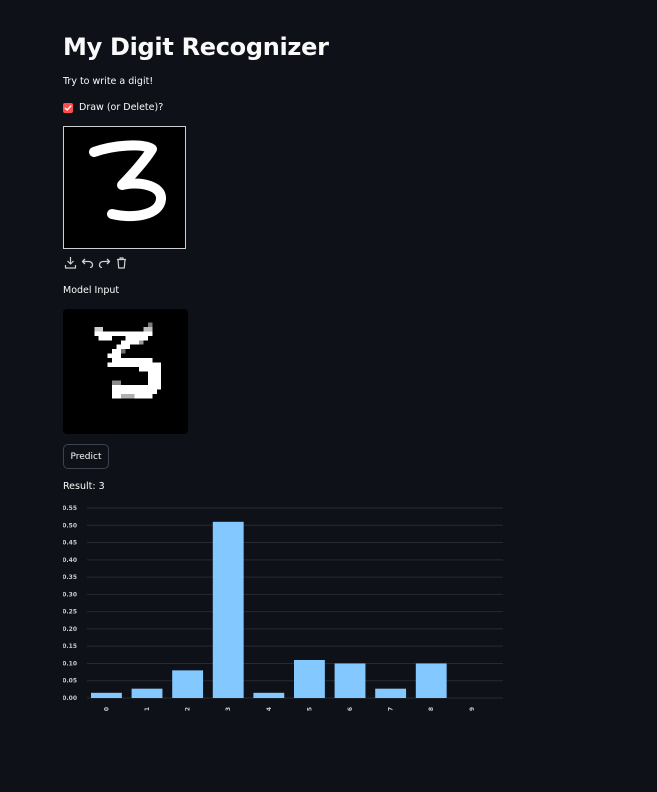 This screenshot has height=792, width=657. I want to click on page-title: My Digit Recognizer, so click(196, 47).